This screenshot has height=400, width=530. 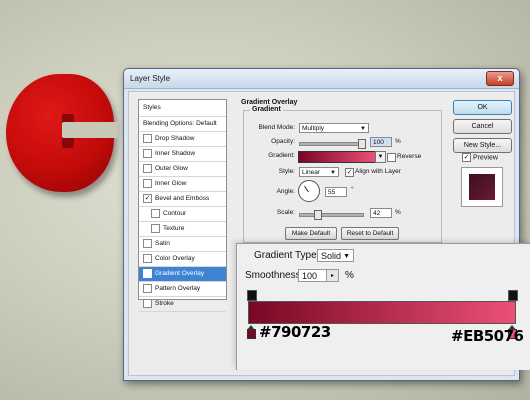 I want to click on opacity-input: 100, so click(x=381, y=142).